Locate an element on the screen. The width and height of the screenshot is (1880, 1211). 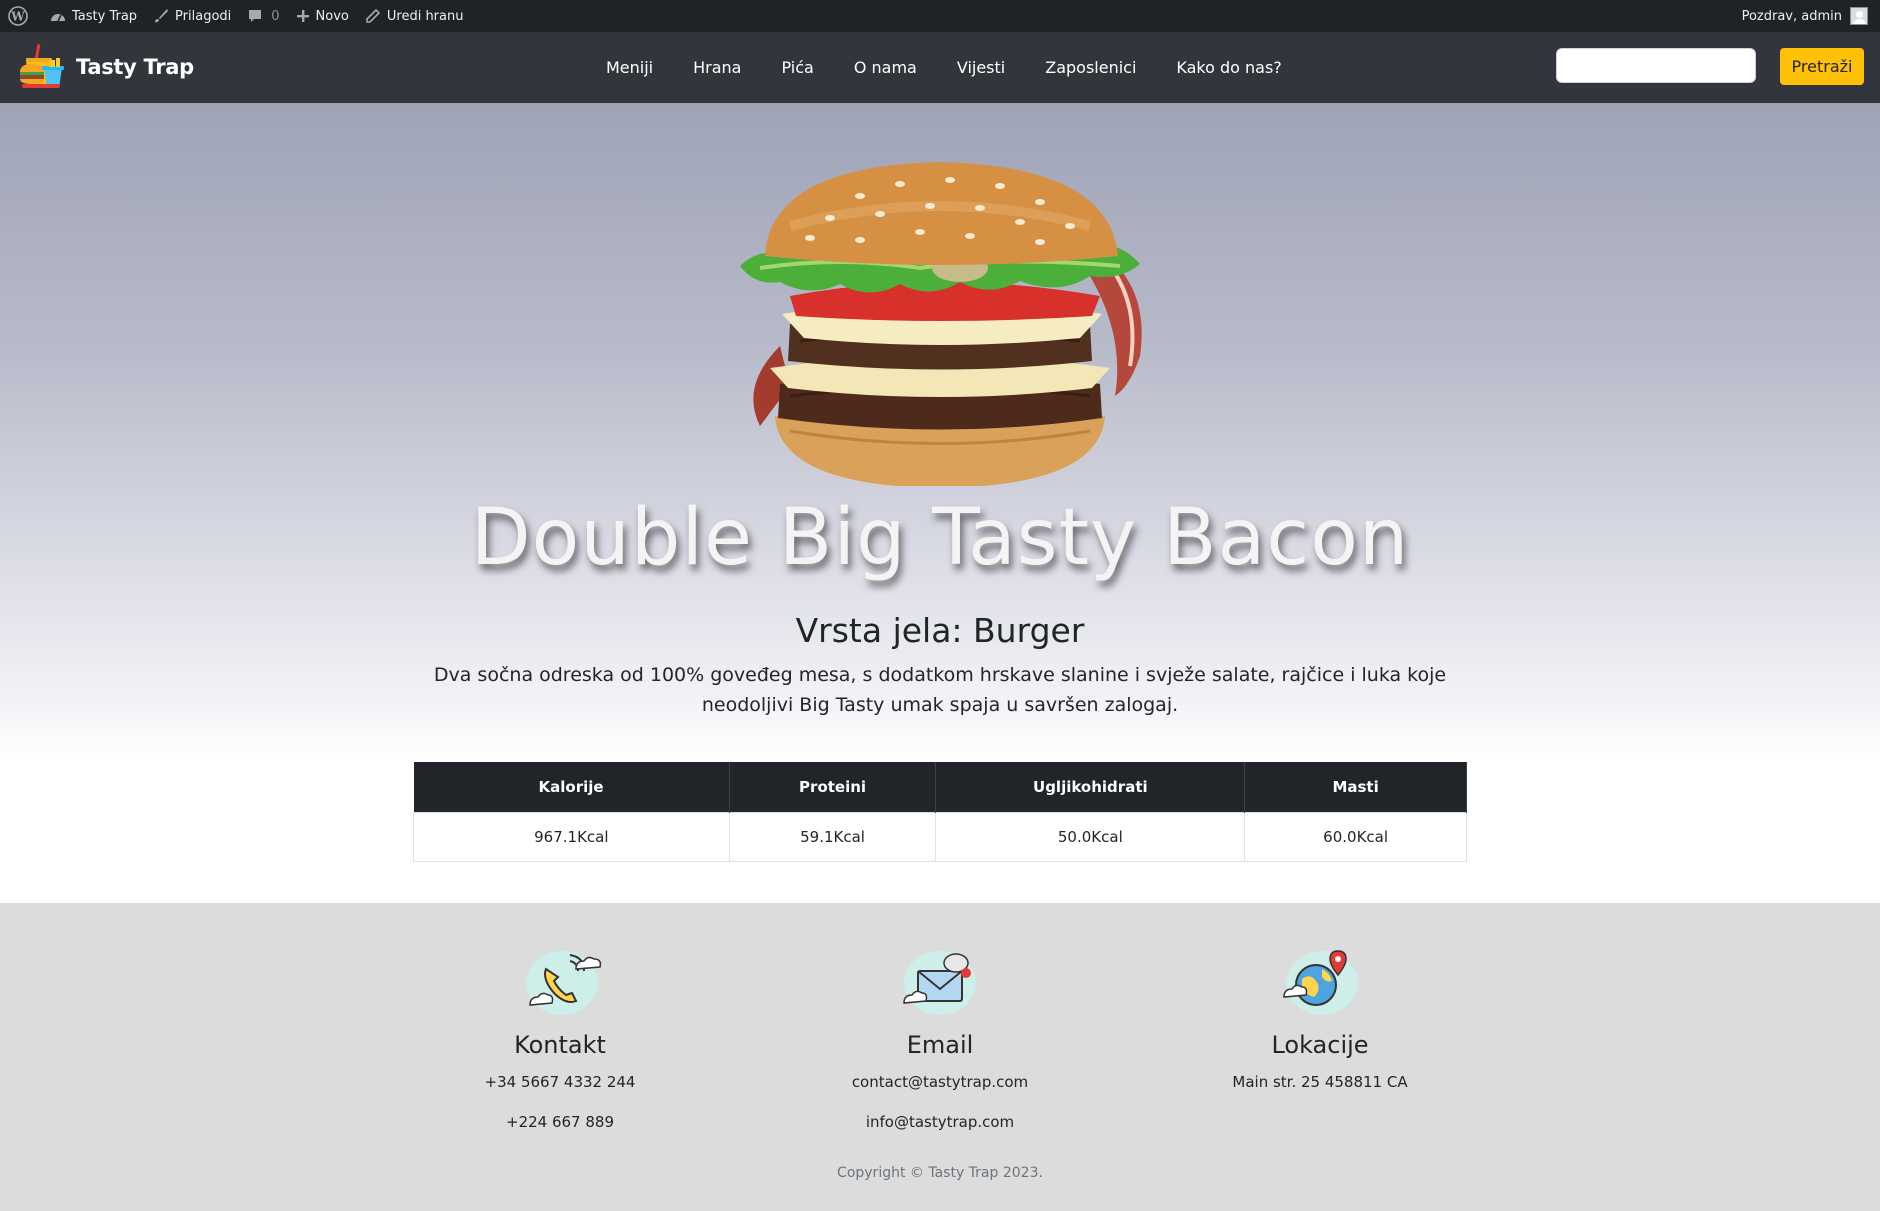
envelope-icon is located at coordinates (939, 983).